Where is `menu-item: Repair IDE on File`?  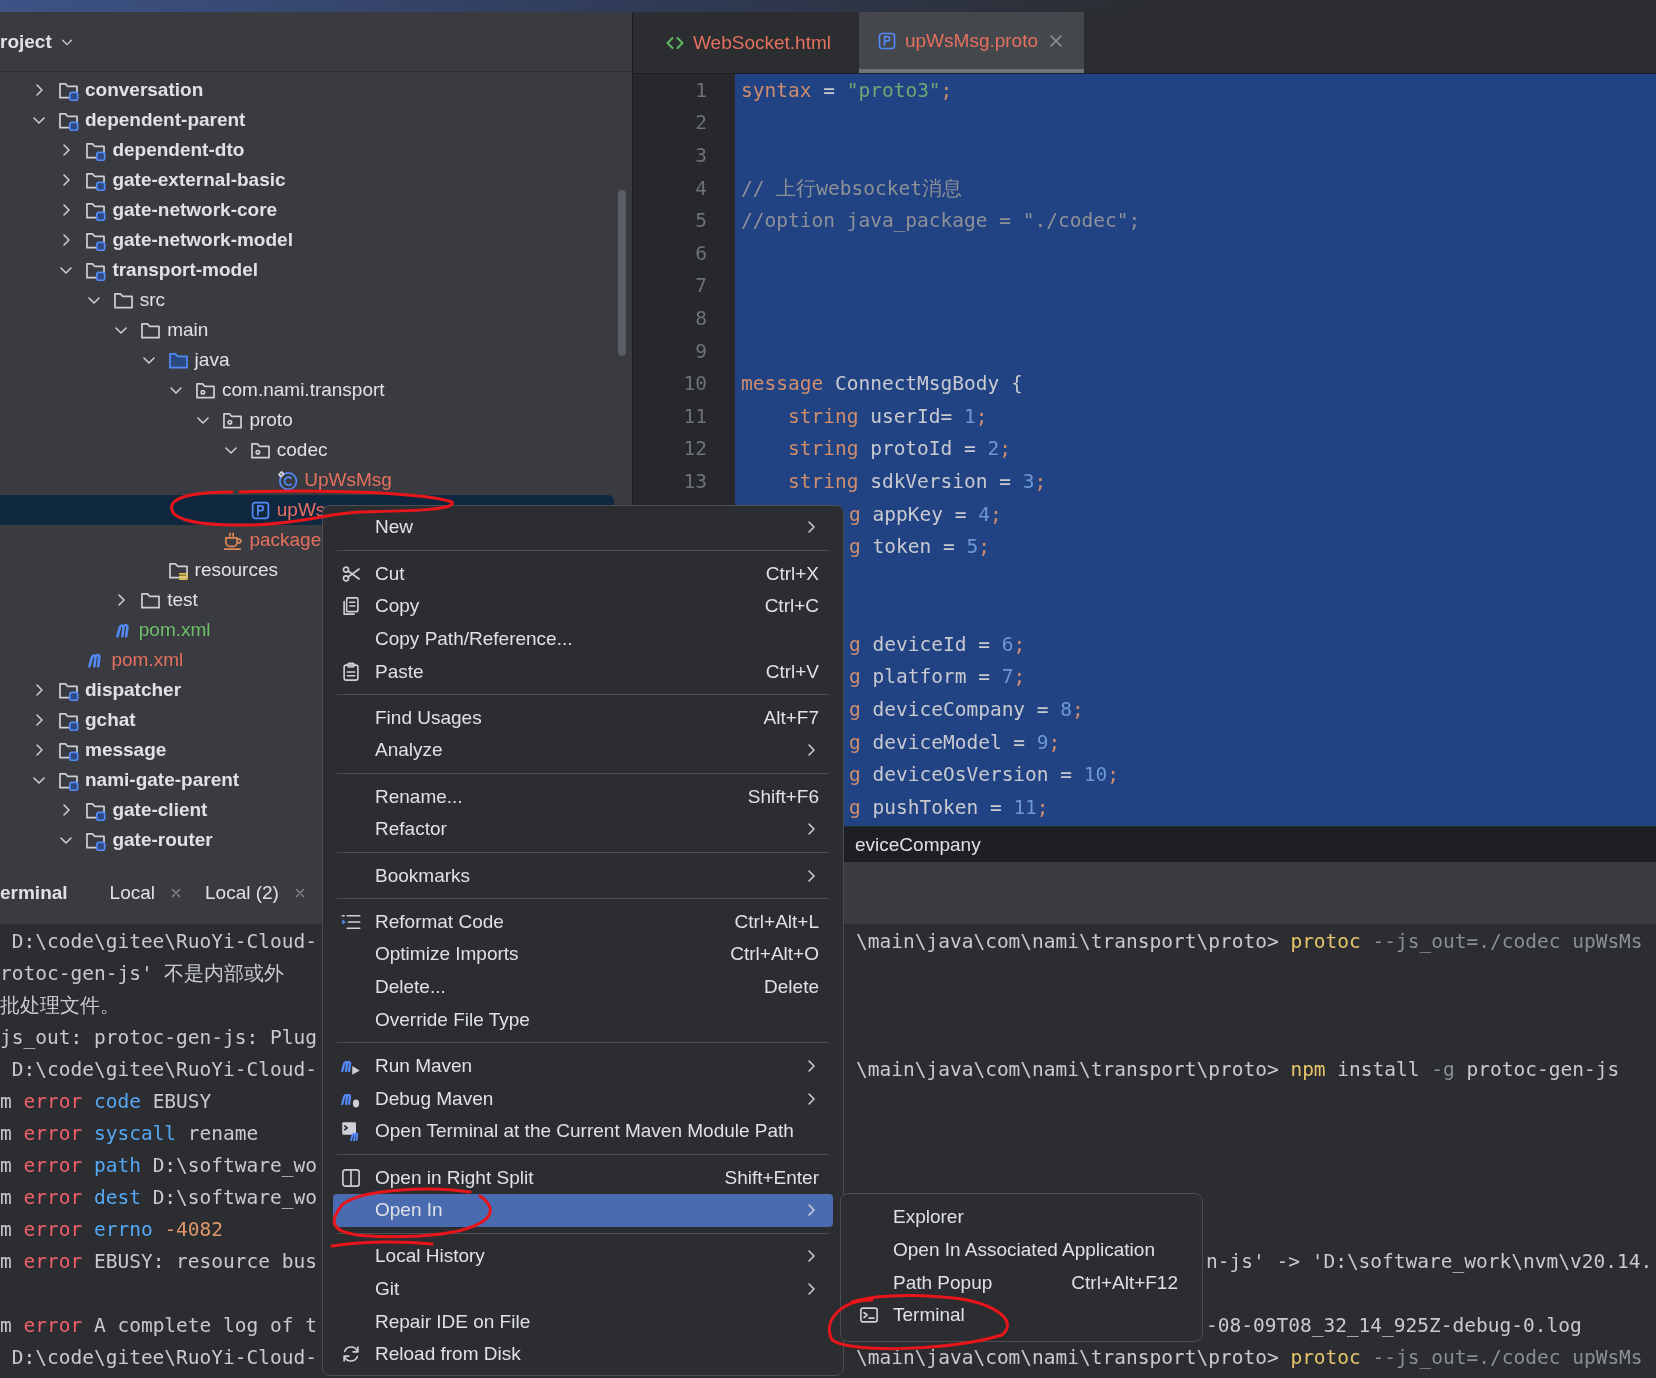 menu-item: Repair IDE on File is located at coordinates (583, 1322).